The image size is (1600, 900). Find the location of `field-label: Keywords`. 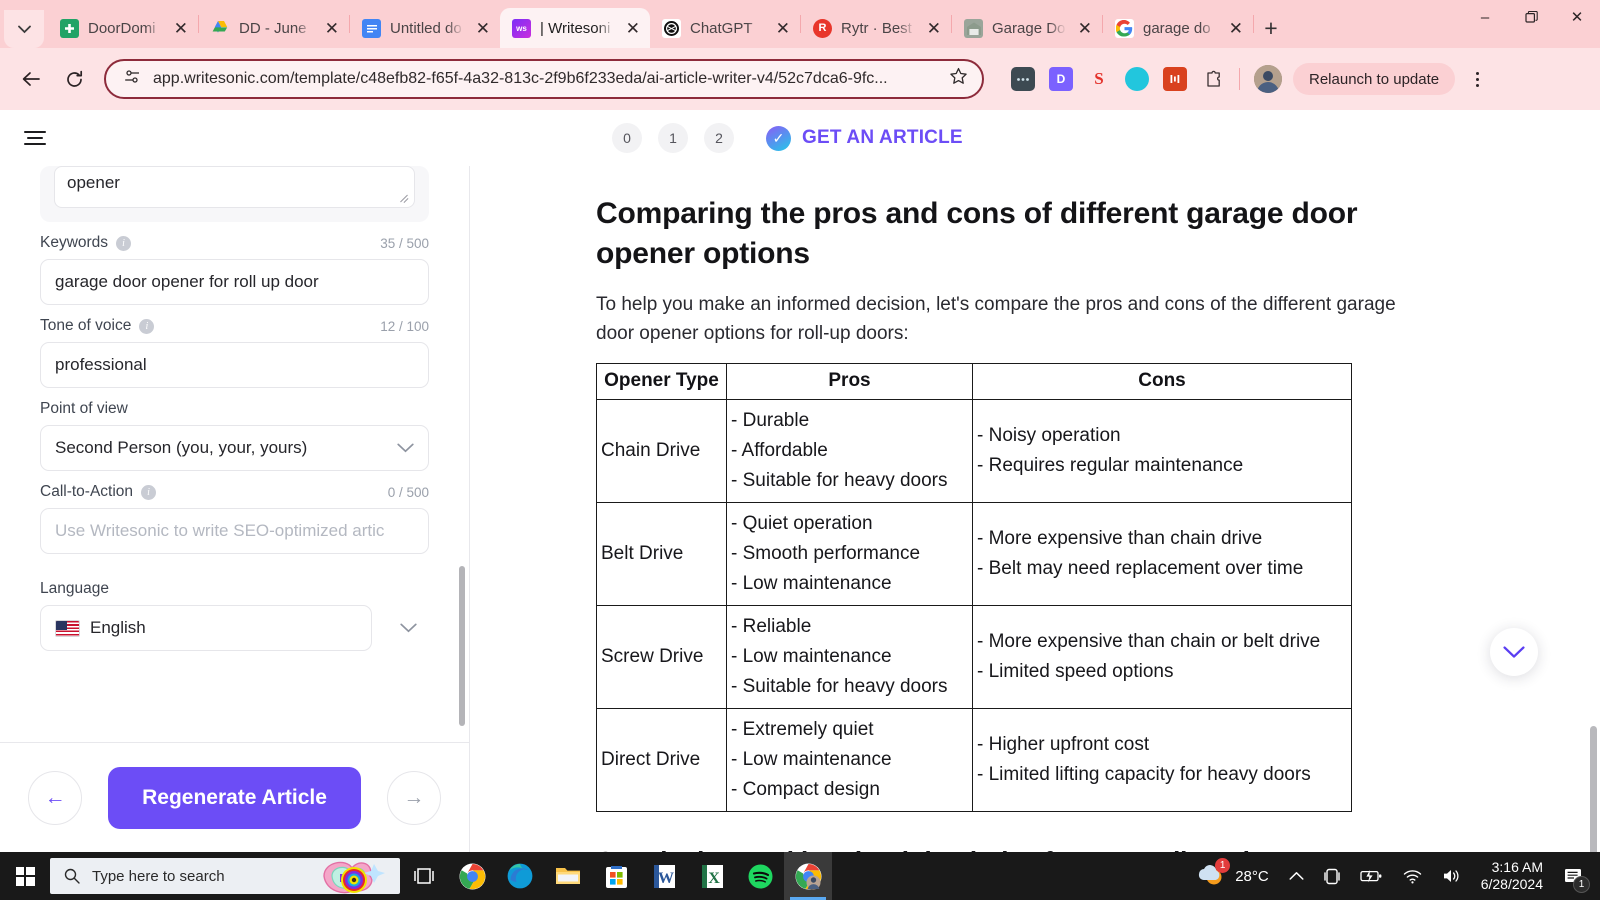

field-label: Keywords is located at coordinates (74, 242).